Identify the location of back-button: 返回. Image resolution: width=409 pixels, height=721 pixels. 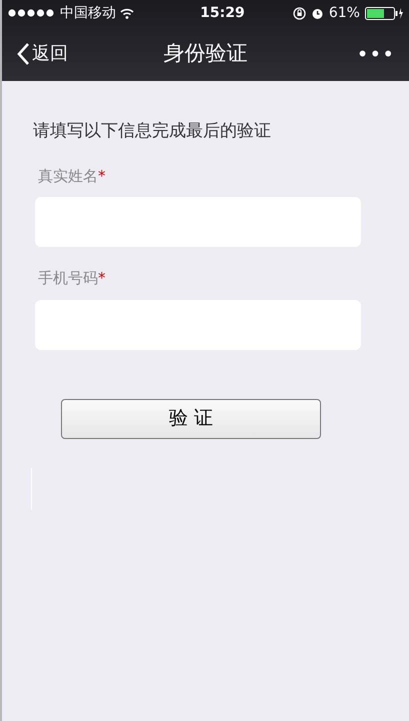
(42, 53).